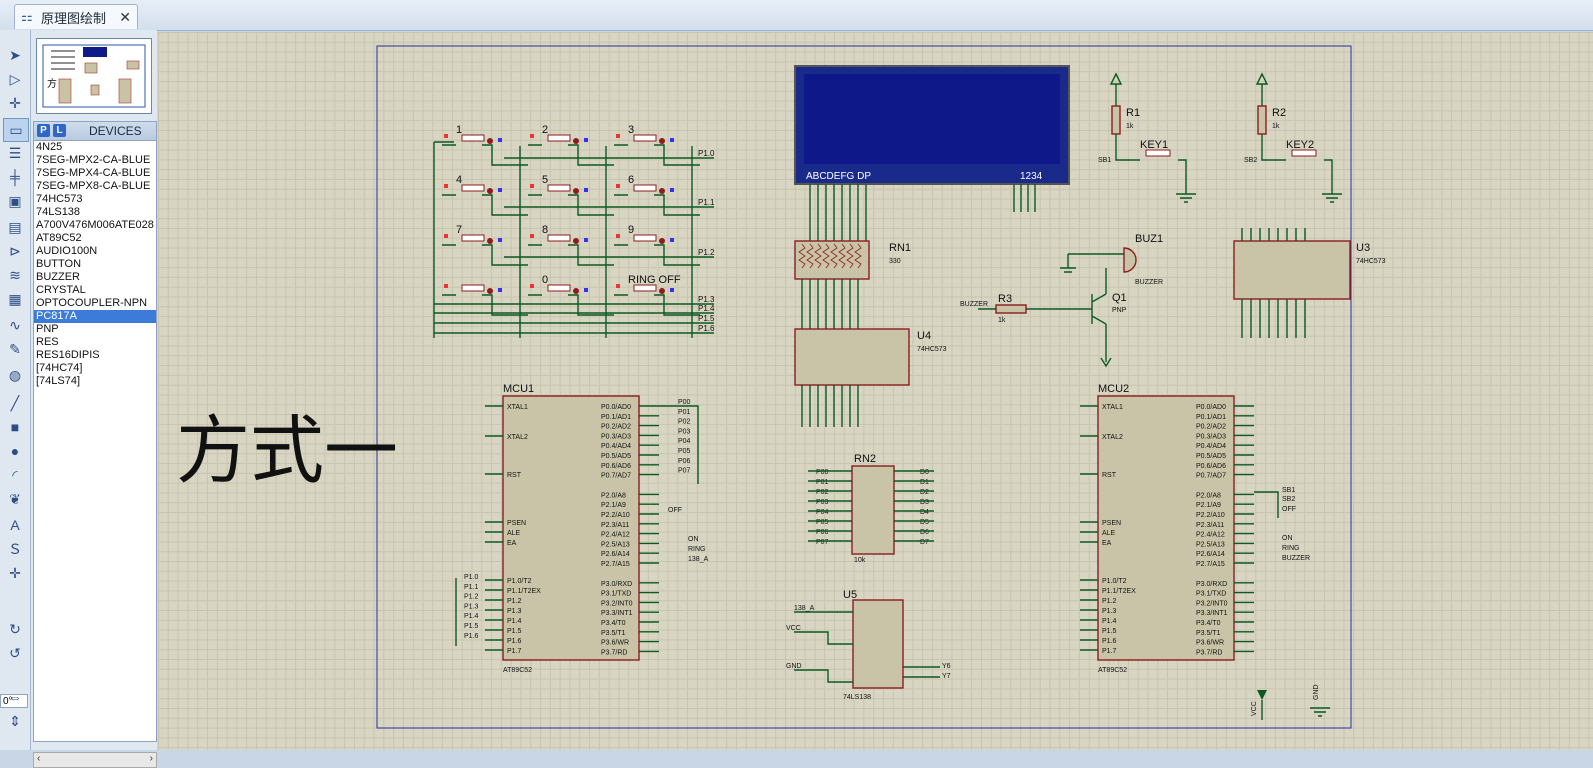  What do you see at coordinates (614, 652) in the screenshot?
I see `mcu1-right-pin: P3.7/RD` at bounding box center [614, 652].